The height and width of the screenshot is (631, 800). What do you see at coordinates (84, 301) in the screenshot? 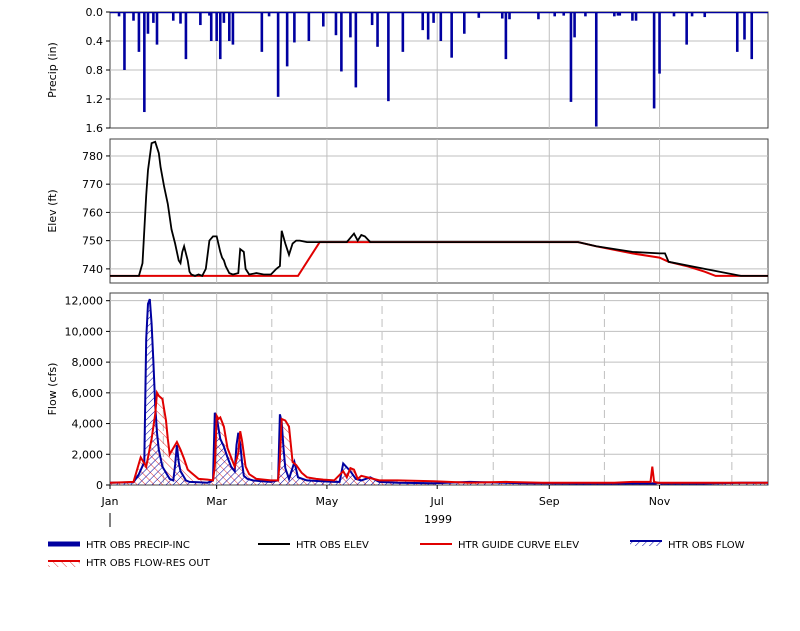
I see `flow-ytick-label: 12,000` at bounding box center [84, 301].